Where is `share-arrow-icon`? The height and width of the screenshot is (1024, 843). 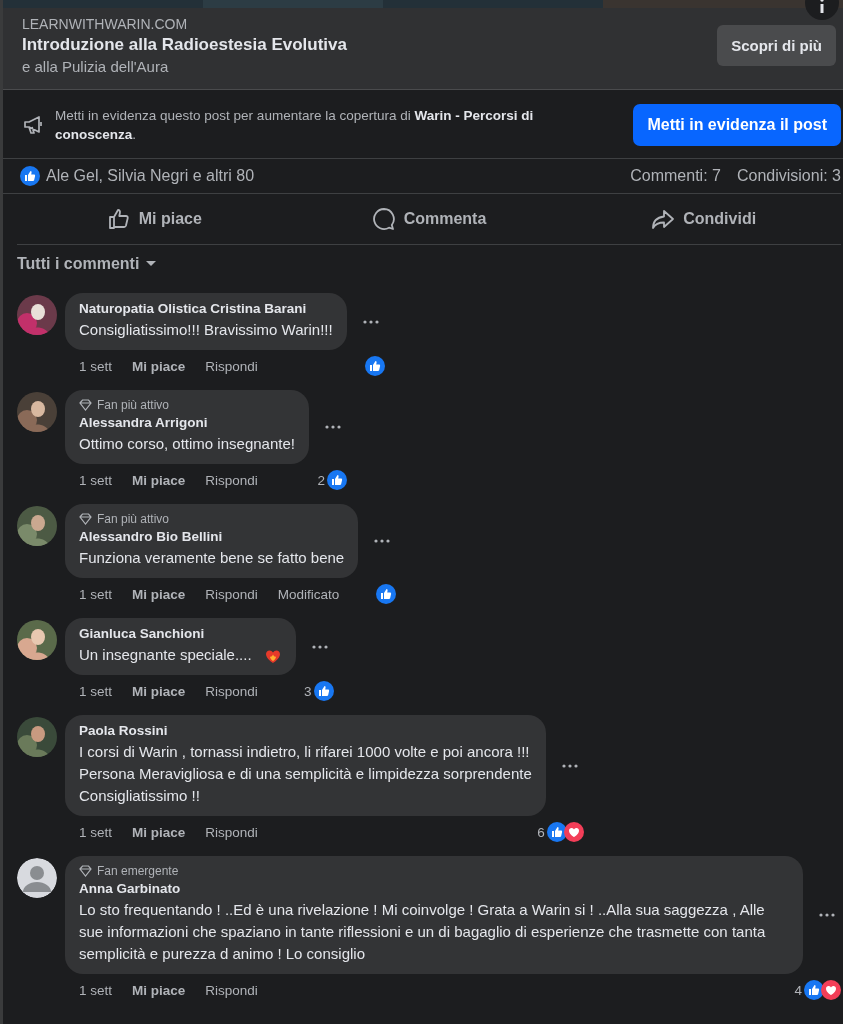 share-arrow-icon is located at coordinates (663, 219).